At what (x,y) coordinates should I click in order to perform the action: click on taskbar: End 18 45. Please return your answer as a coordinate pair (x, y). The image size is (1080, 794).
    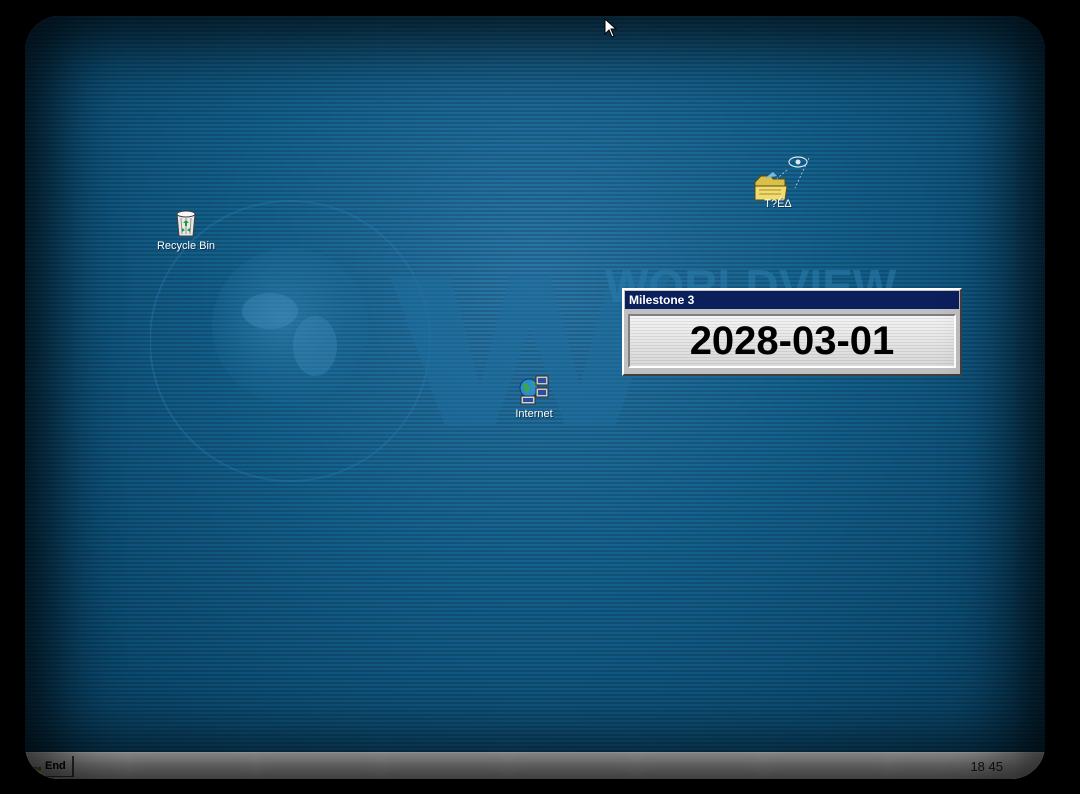
    Looking at the image, I should click on (535, 765).